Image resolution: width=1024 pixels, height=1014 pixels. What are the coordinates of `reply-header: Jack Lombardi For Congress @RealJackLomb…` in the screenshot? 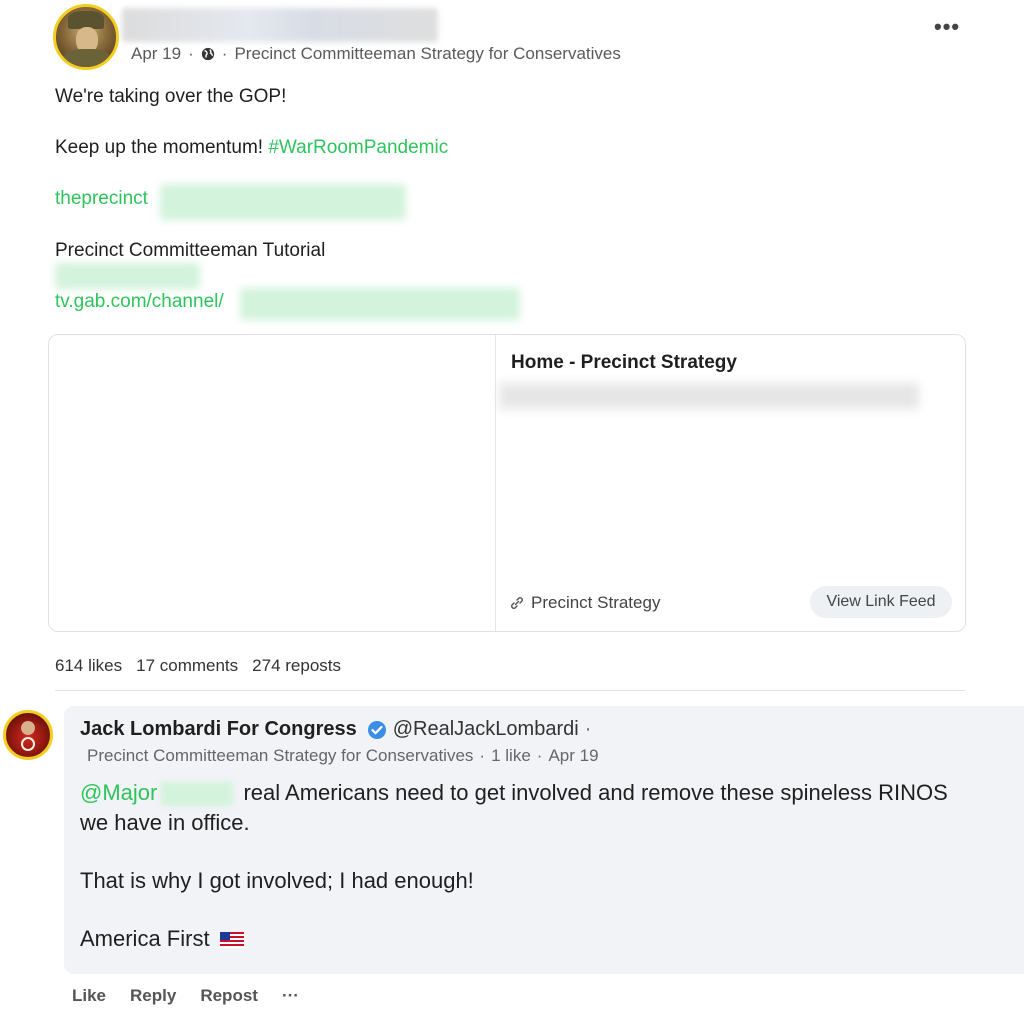 It's located at (335, 729).